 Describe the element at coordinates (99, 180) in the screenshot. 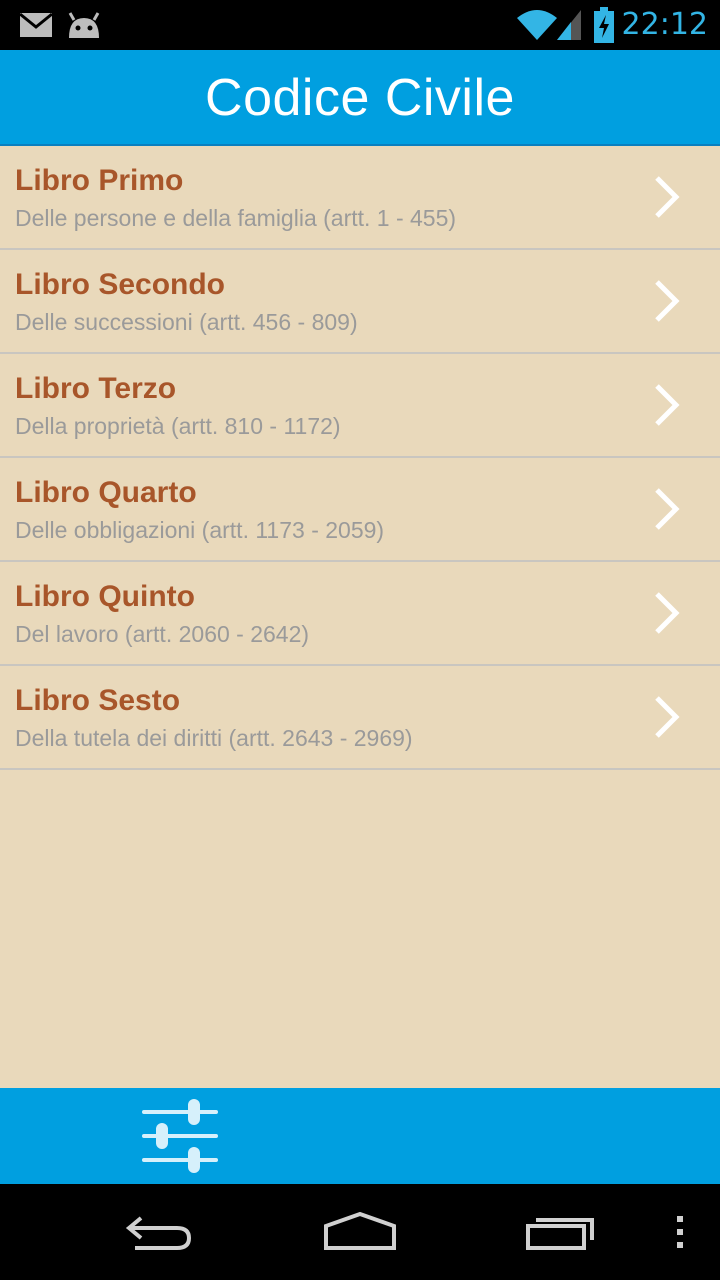

I see `book-title: Libro Primo` at that location.